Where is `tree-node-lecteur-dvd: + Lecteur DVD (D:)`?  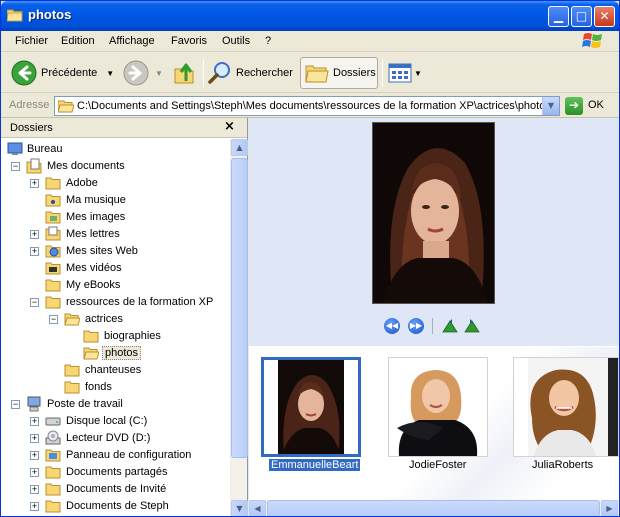
tree-node-lecteur-dvd: + Lecteur DVD (D:) is located at coordinates (130, 438).